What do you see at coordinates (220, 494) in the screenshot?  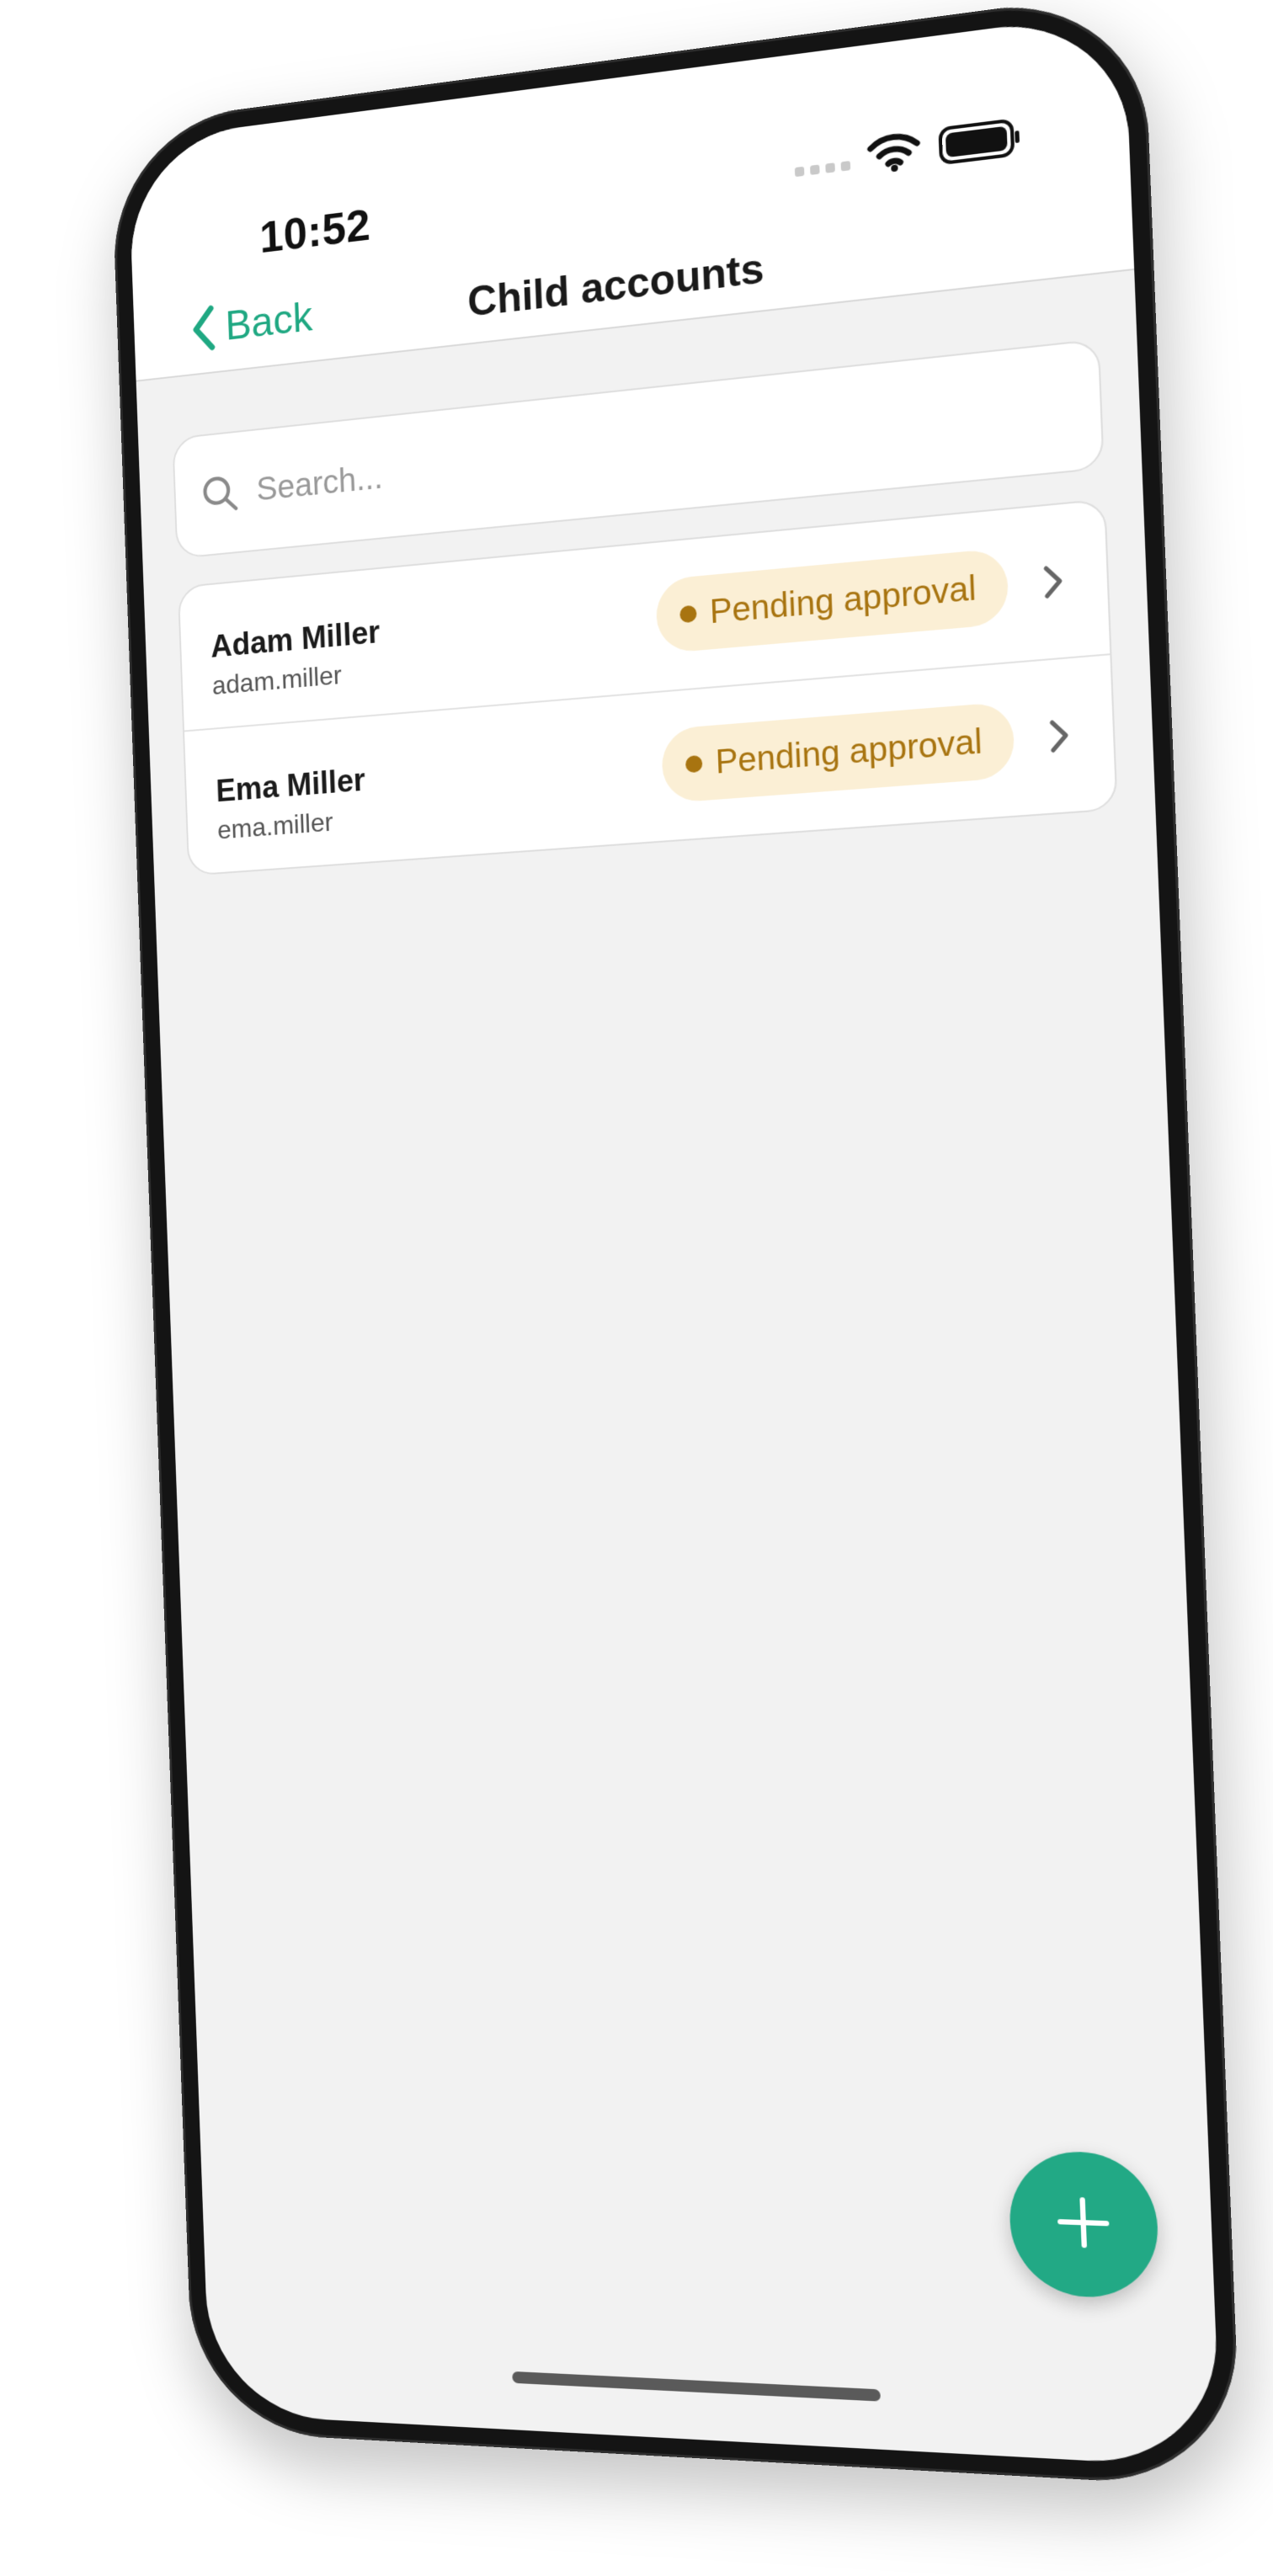 I see `search-icon` at bounding box center [220, 494].